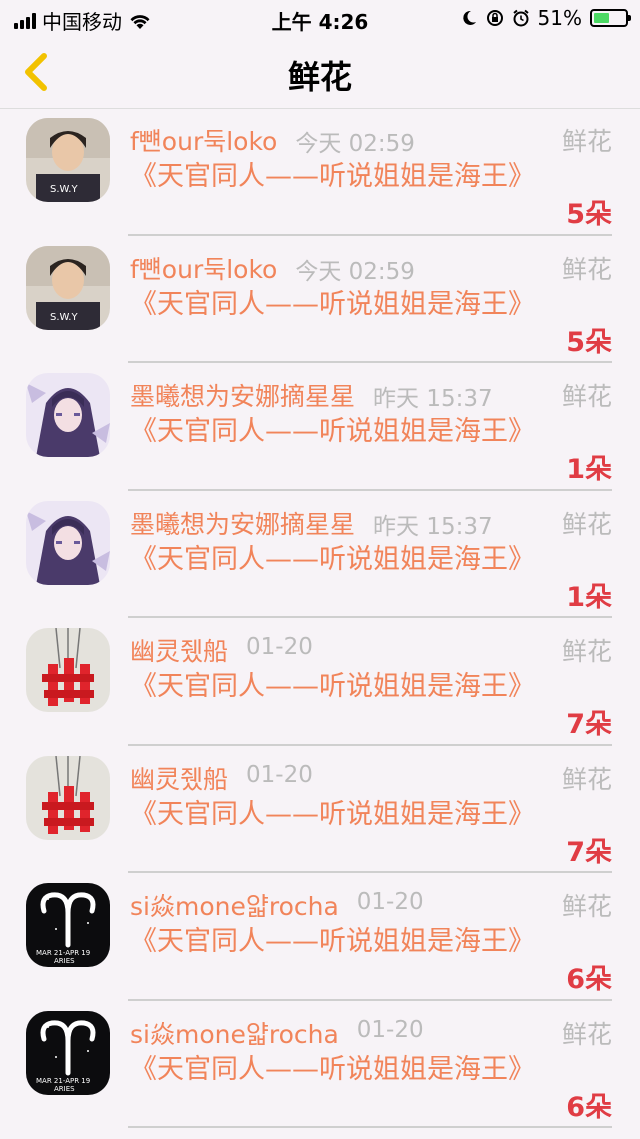 This screenshot has width=640, height=1139. I want to click on page-title: 鲜花, so click(319, 77).